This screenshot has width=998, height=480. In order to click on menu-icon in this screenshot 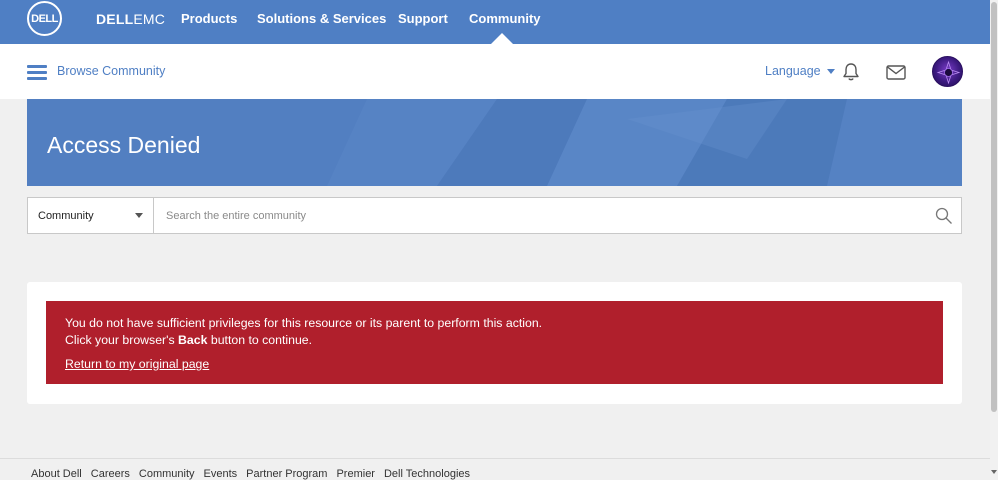, I will do `click(37, 73)`.